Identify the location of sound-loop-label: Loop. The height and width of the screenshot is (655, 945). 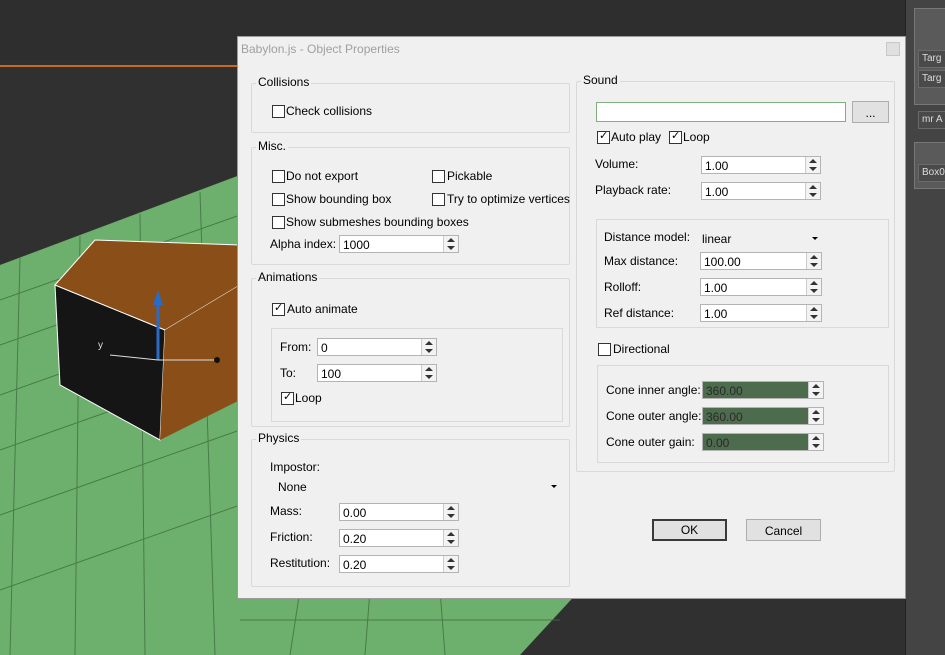
(696, 137).